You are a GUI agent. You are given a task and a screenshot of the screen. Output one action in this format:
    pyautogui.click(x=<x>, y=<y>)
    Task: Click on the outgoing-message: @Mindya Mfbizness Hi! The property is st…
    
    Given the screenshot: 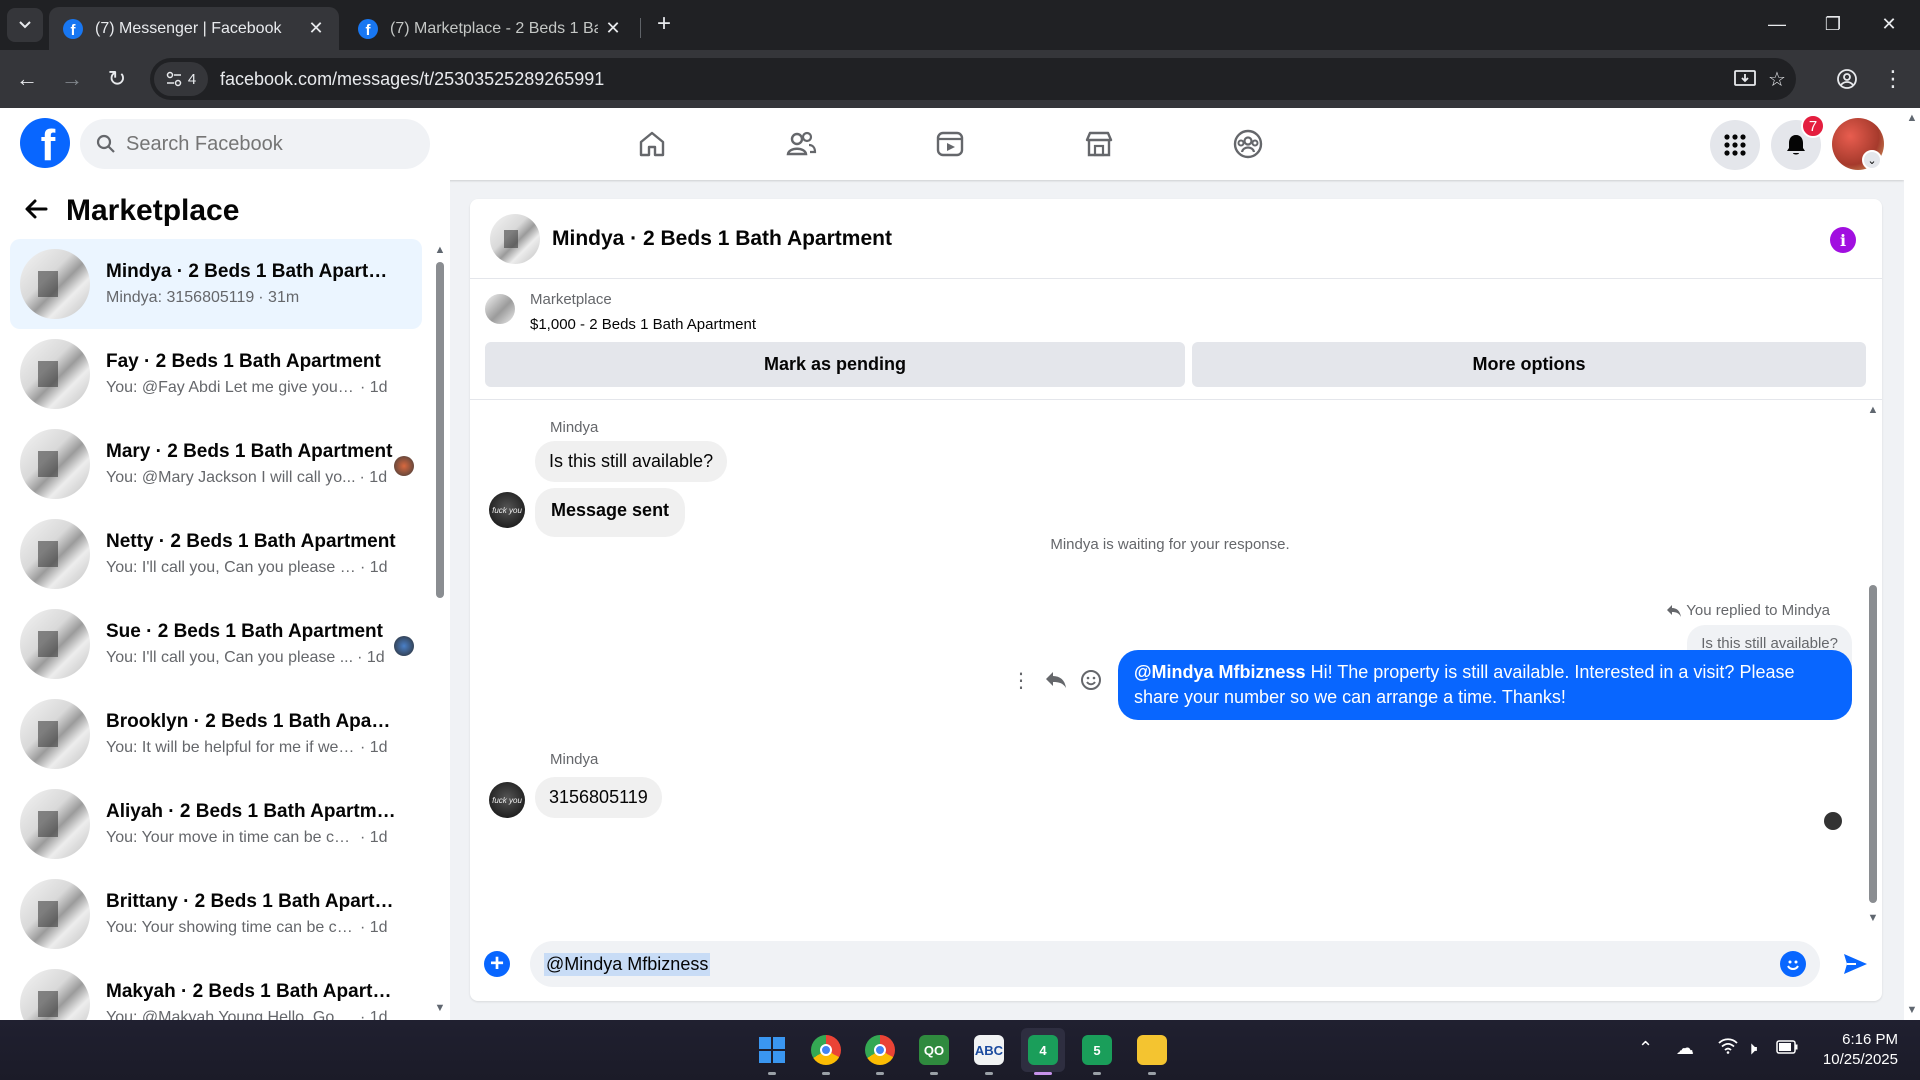 What is the action you would take?
    pyautogui.click(x=1485, y=685)
    